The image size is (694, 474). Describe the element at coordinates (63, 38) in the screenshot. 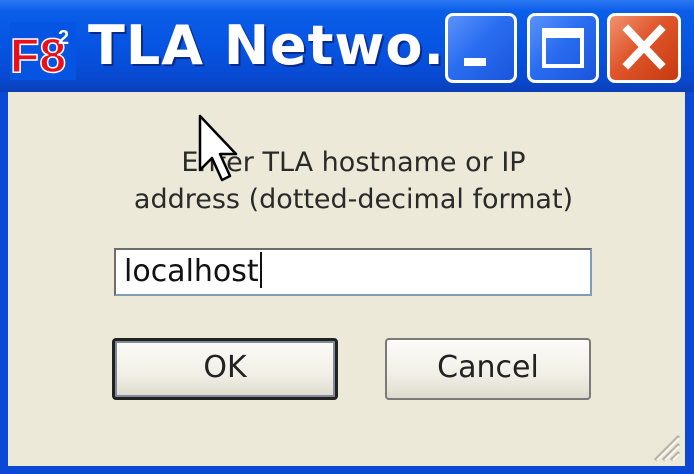

I see `svg-text: 2` at that location.